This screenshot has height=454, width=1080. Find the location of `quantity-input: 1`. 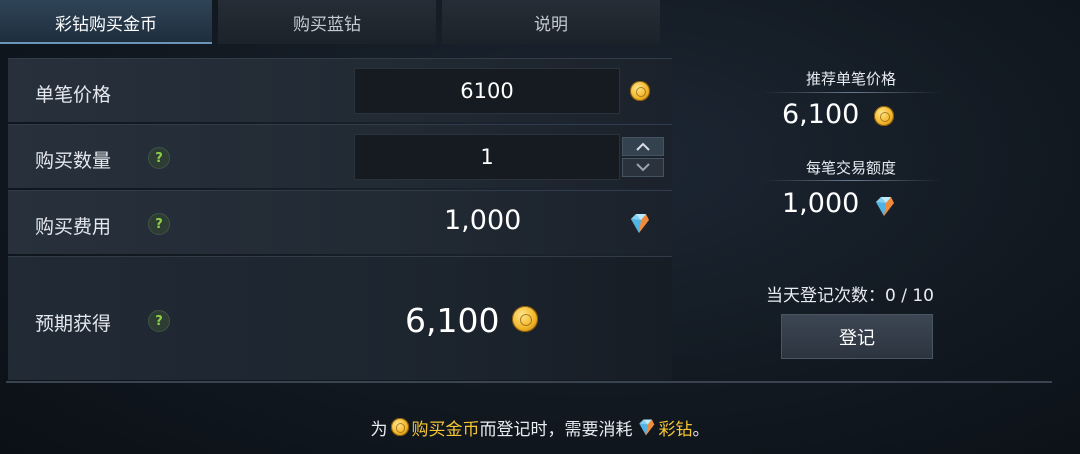

quantity-input: 1 is located at coordinates (487, 157).